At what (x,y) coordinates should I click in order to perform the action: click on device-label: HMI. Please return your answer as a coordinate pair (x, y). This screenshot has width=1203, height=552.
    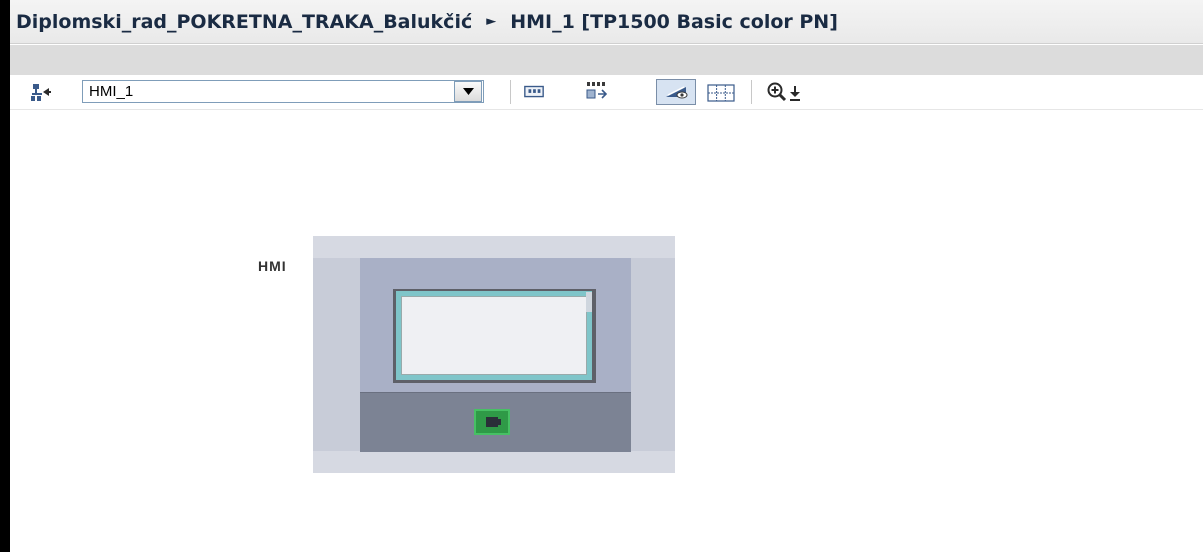
    Looking at the image, I should click on (272, 266).